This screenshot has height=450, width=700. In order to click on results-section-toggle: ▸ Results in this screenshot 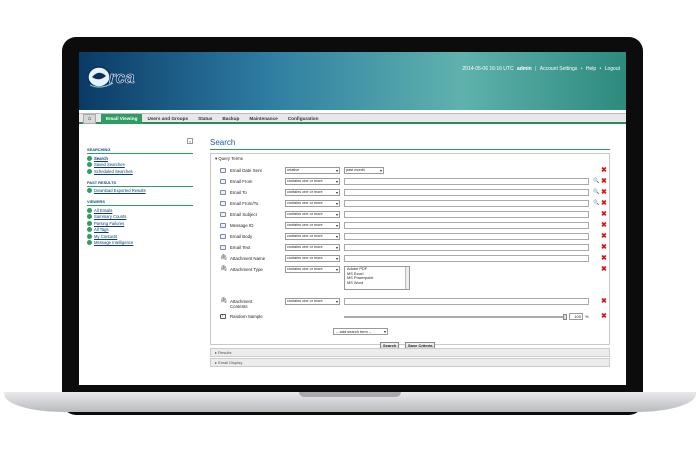, I will do `click(410, 352)`.